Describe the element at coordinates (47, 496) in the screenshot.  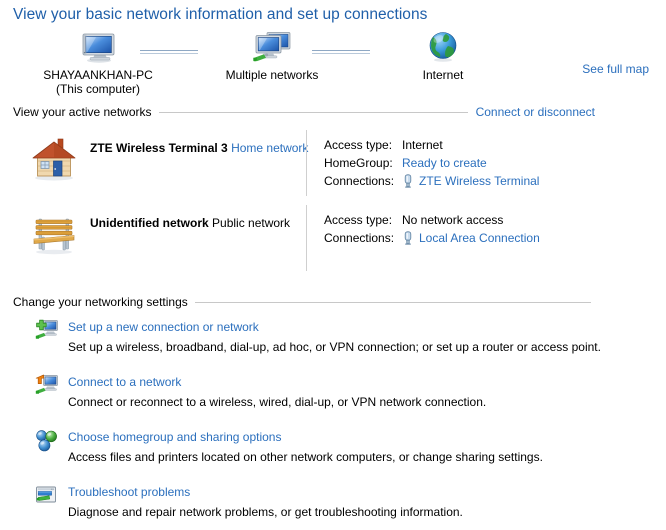
I see `troubleshoot-icon` at that location.